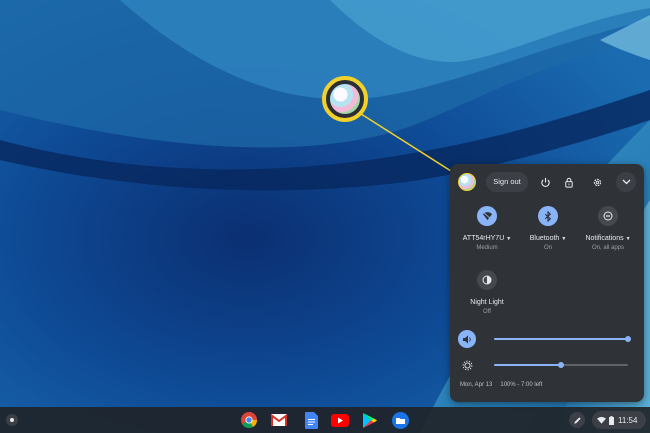 This screenshot has height=433, width=650. Describe the element at coordinates (484, 238) in the screenshot. I see `wifi-label: ATT54rHY7U` at that location.